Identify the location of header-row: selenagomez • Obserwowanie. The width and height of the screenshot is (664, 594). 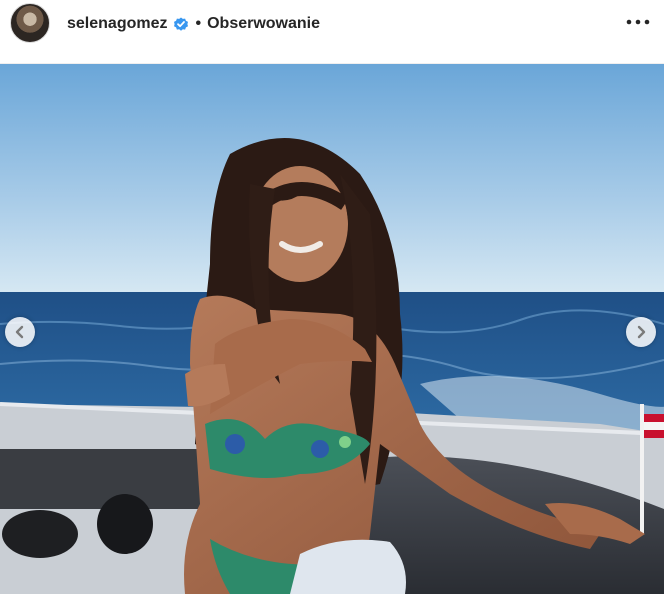
(193, 24).